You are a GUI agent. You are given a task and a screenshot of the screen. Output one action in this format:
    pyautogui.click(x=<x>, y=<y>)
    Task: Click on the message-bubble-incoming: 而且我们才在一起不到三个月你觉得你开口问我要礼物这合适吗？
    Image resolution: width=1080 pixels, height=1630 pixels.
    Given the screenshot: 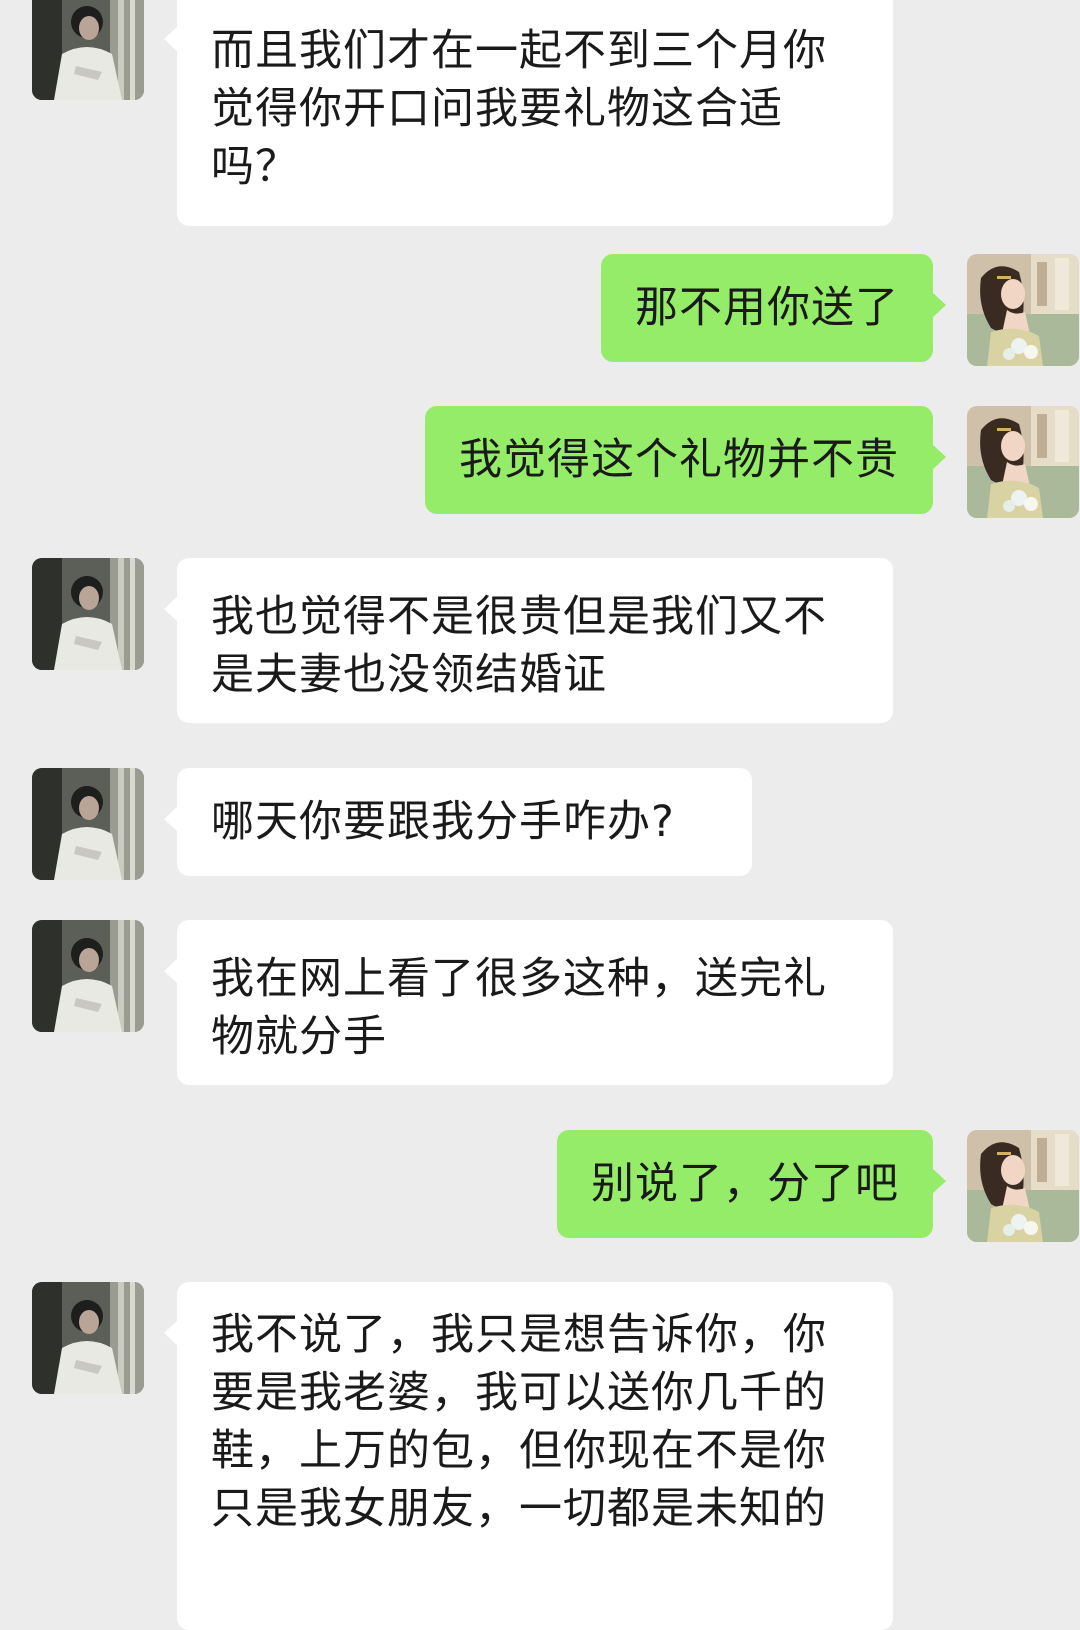 What is the action you would take?
    pyautogui.click(x=528, y=113)
    